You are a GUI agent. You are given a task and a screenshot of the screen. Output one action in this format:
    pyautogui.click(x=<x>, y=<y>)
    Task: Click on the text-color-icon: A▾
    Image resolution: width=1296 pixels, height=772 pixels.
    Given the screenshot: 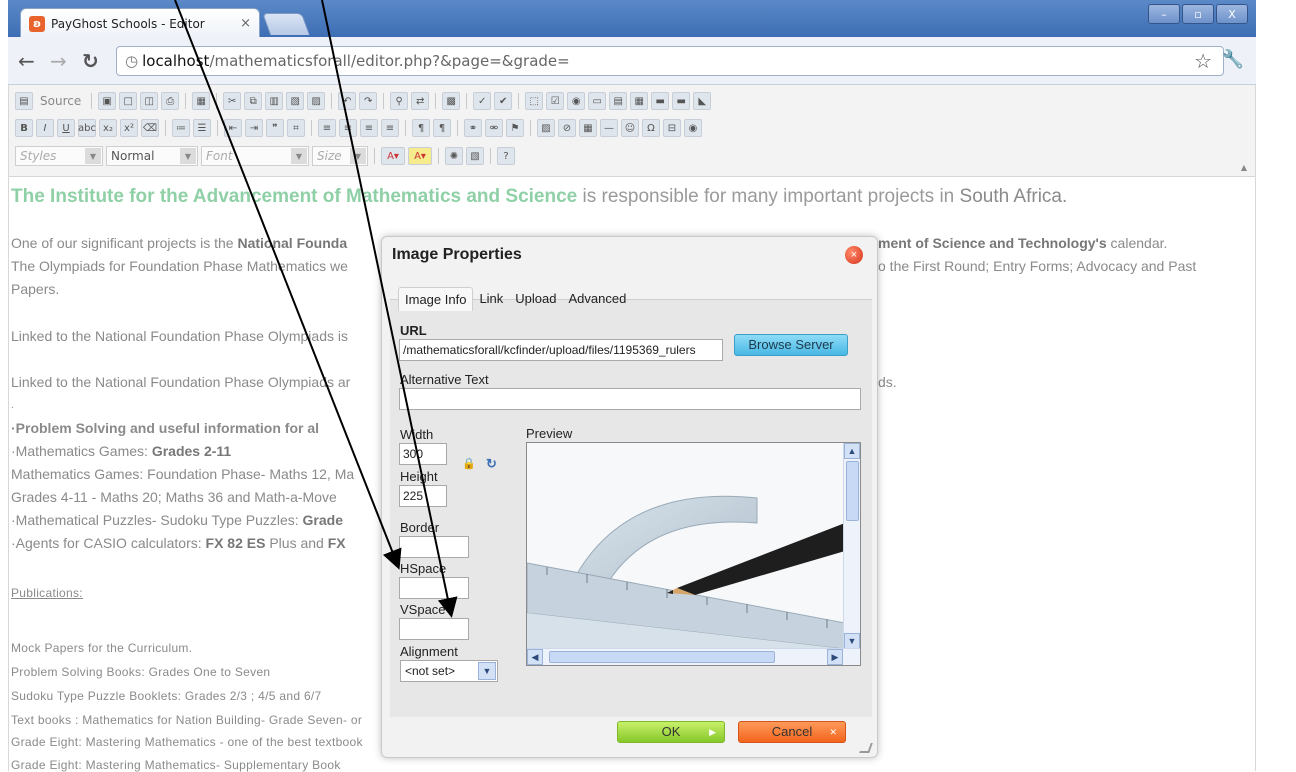 What is the action you would take?
    pyautogui.click(x=393, y=156)
    